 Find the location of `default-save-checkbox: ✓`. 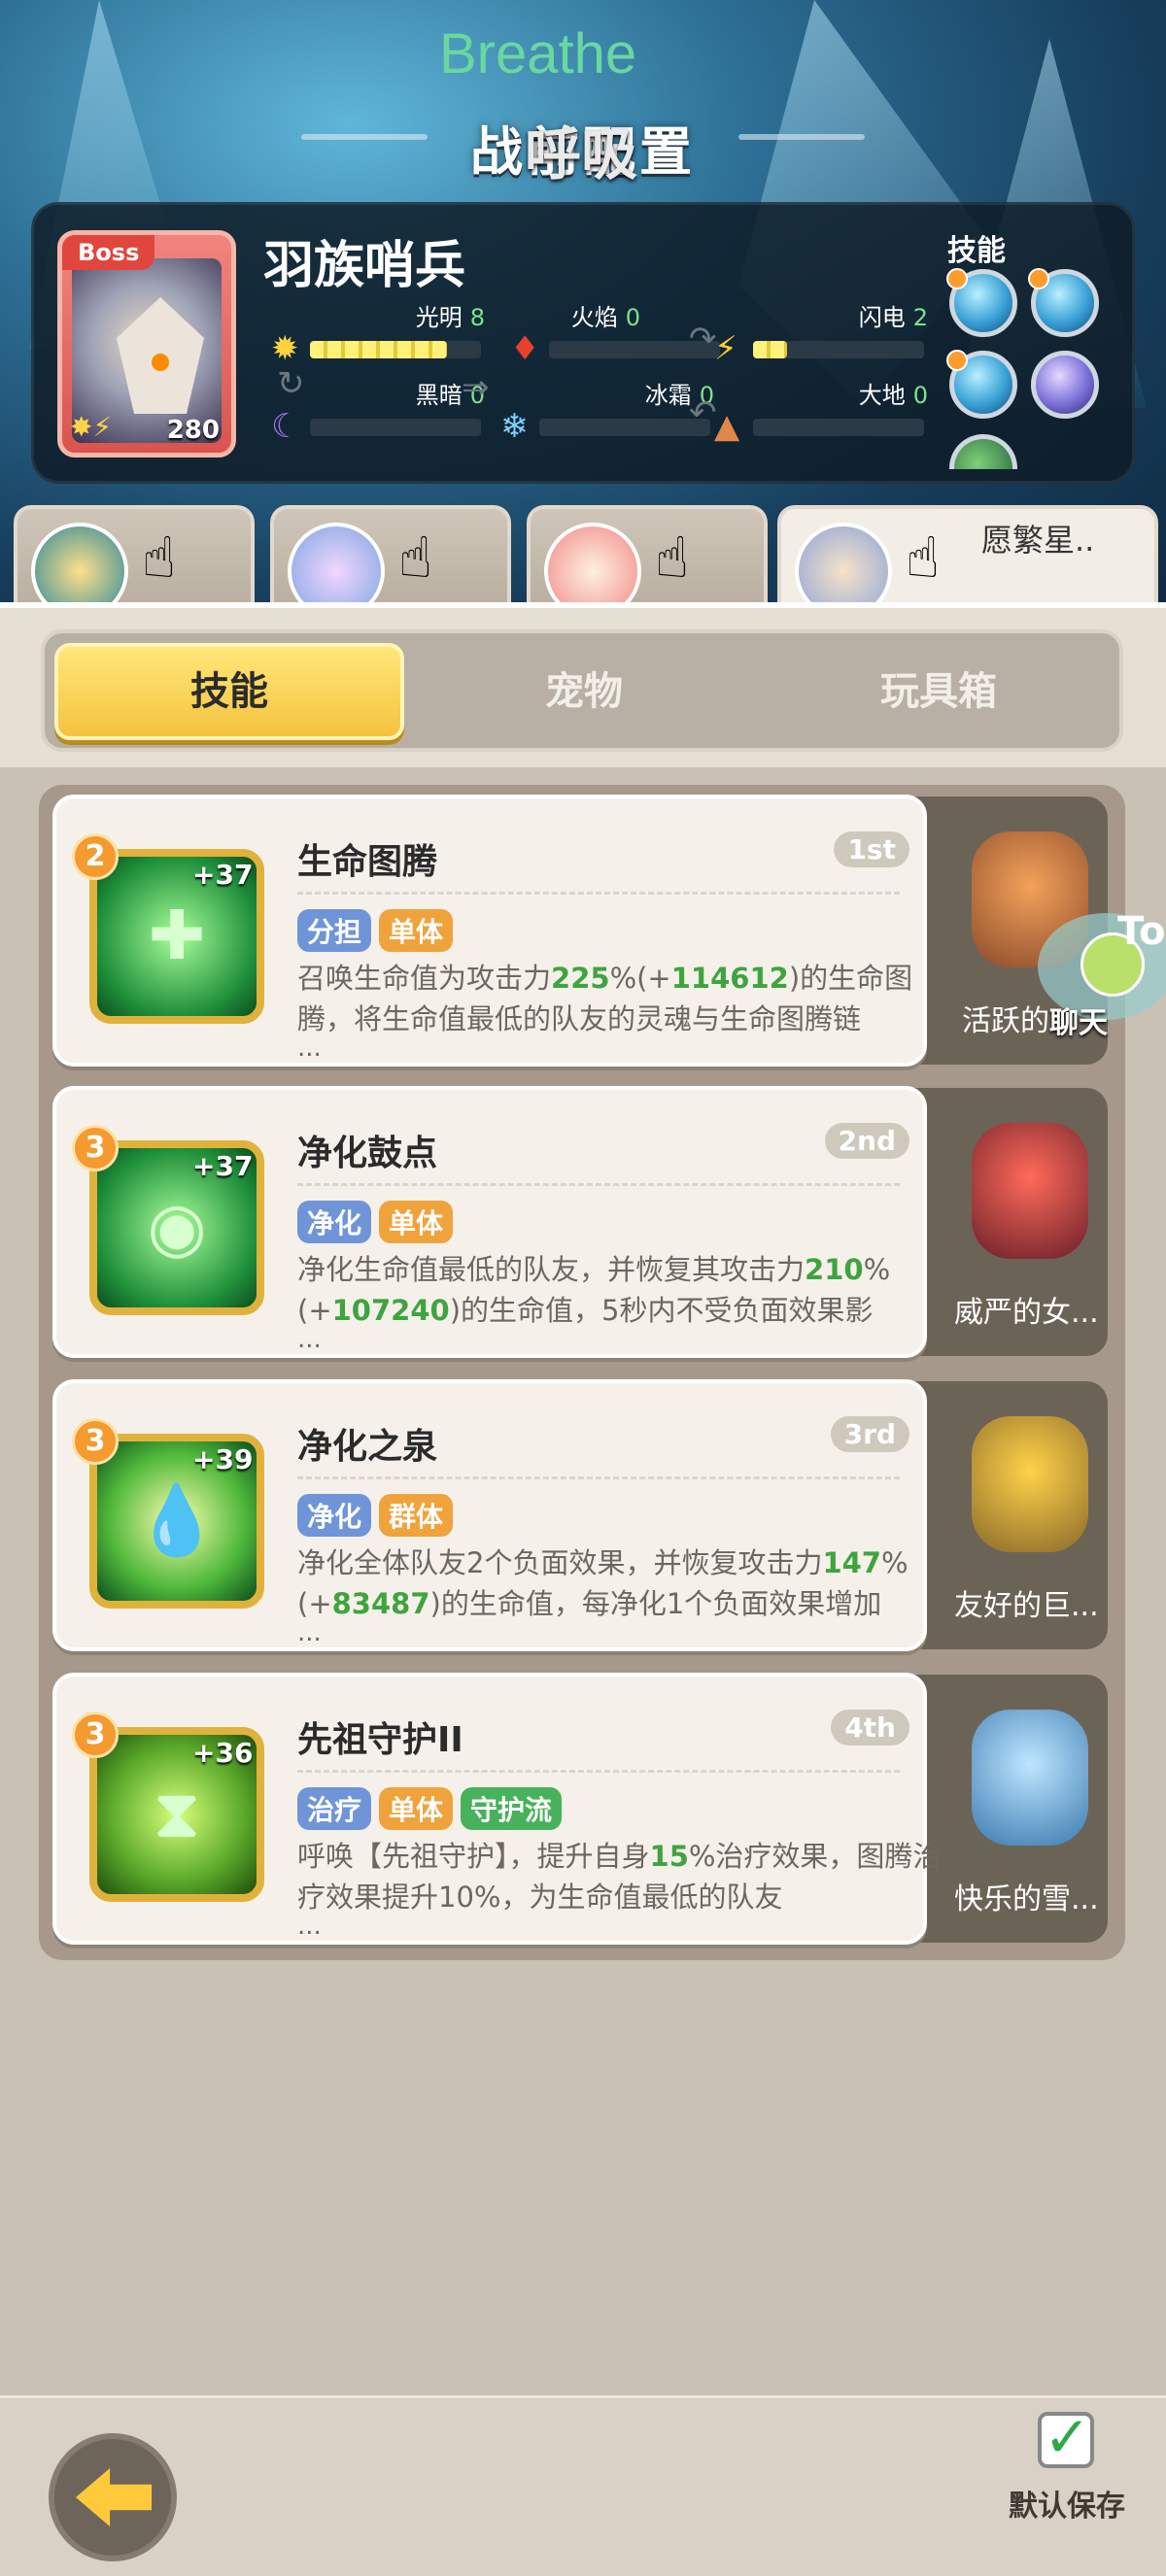

default-save-checkbox: ✓ is located at coordinates (1066, 2437).